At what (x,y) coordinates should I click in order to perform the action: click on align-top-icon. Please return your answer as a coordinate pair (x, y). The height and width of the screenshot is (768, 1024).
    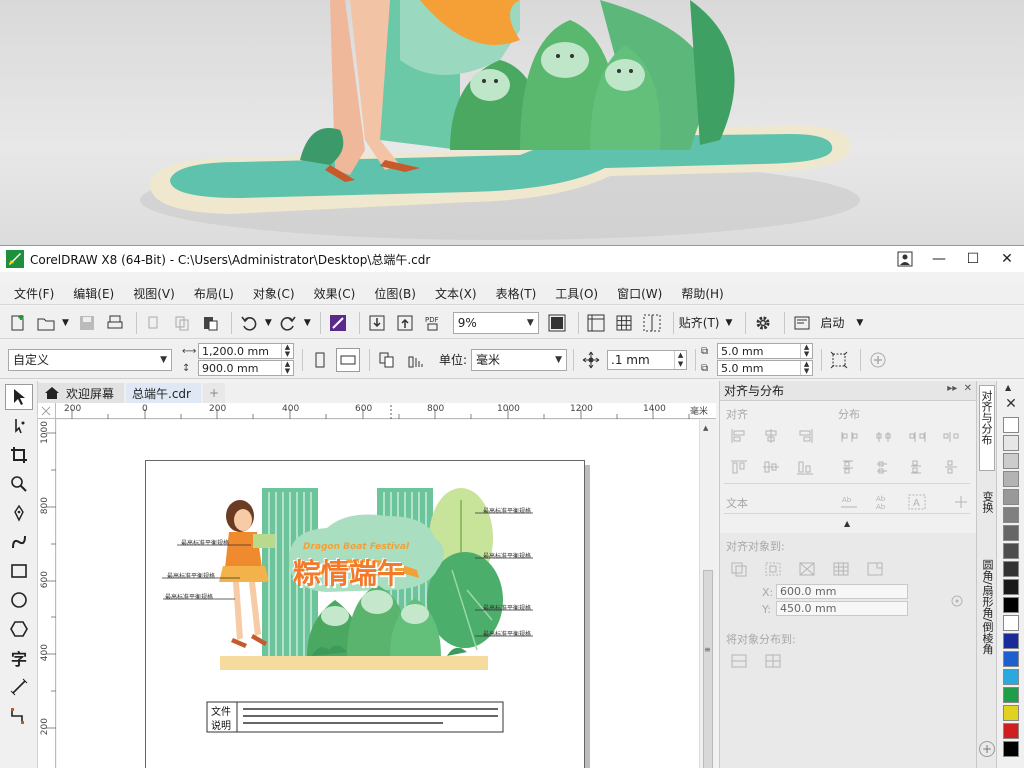
    Looking at the image, I should click on (739, 467).